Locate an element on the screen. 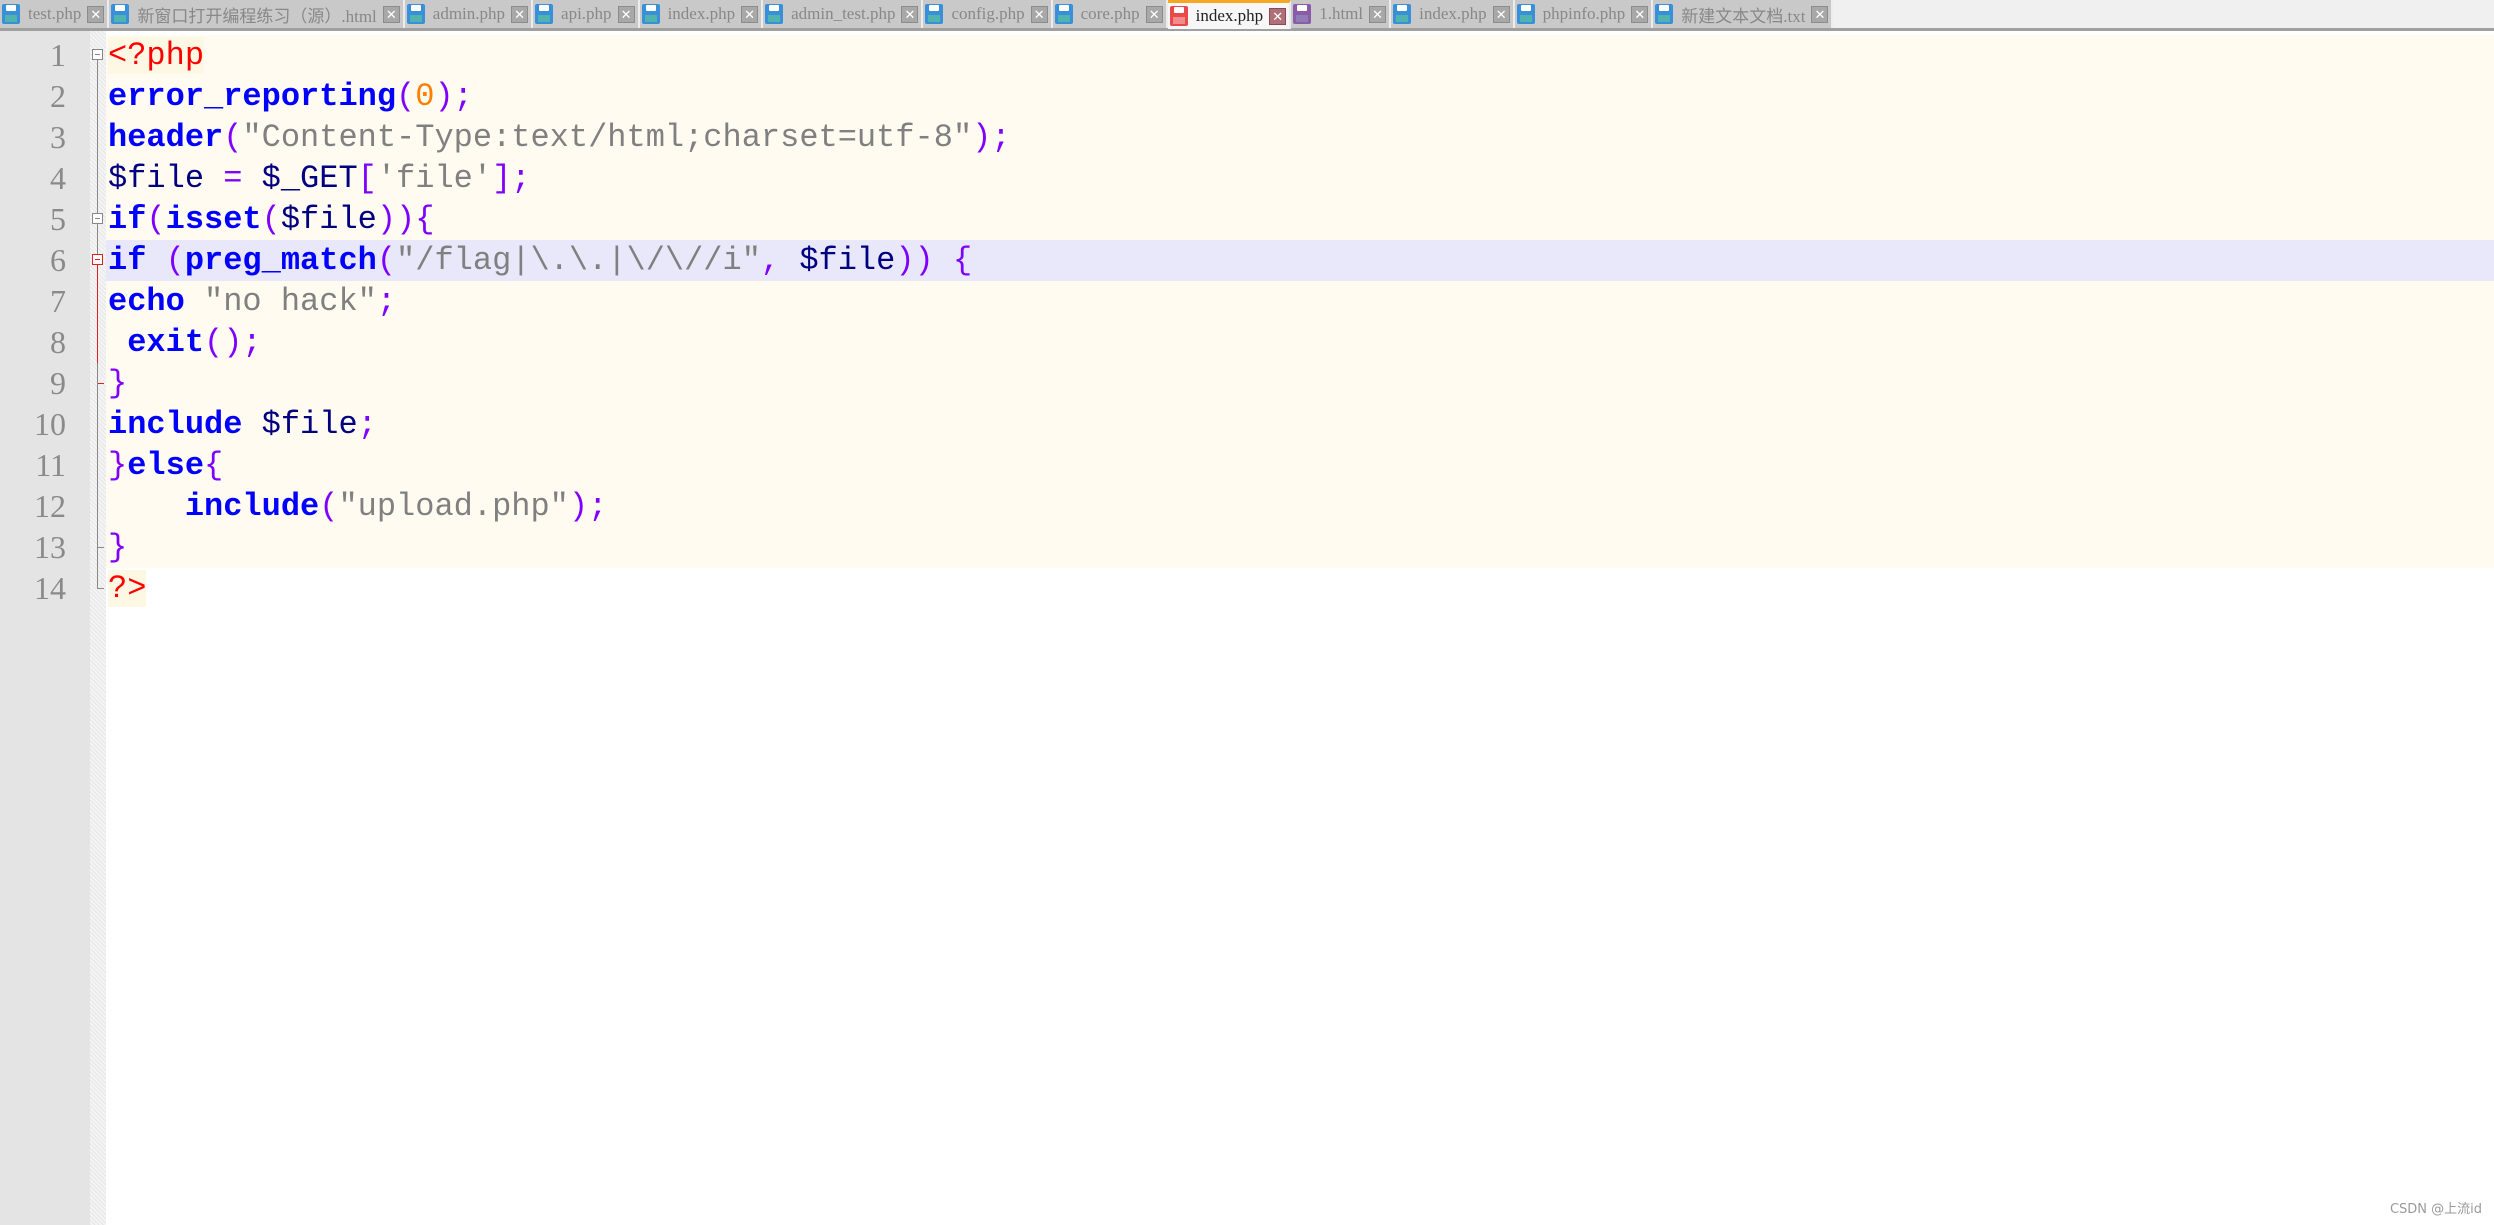 The image size is (2494, 1225). code-line: 4 $file = $_GET['file']; is located at coordinates (1247, 178).